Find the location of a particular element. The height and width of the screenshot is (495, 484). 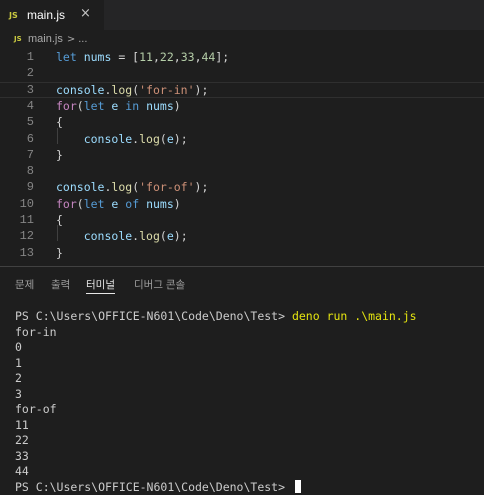

code-text: for(let e of nums) is located at coordinates (118, 204).